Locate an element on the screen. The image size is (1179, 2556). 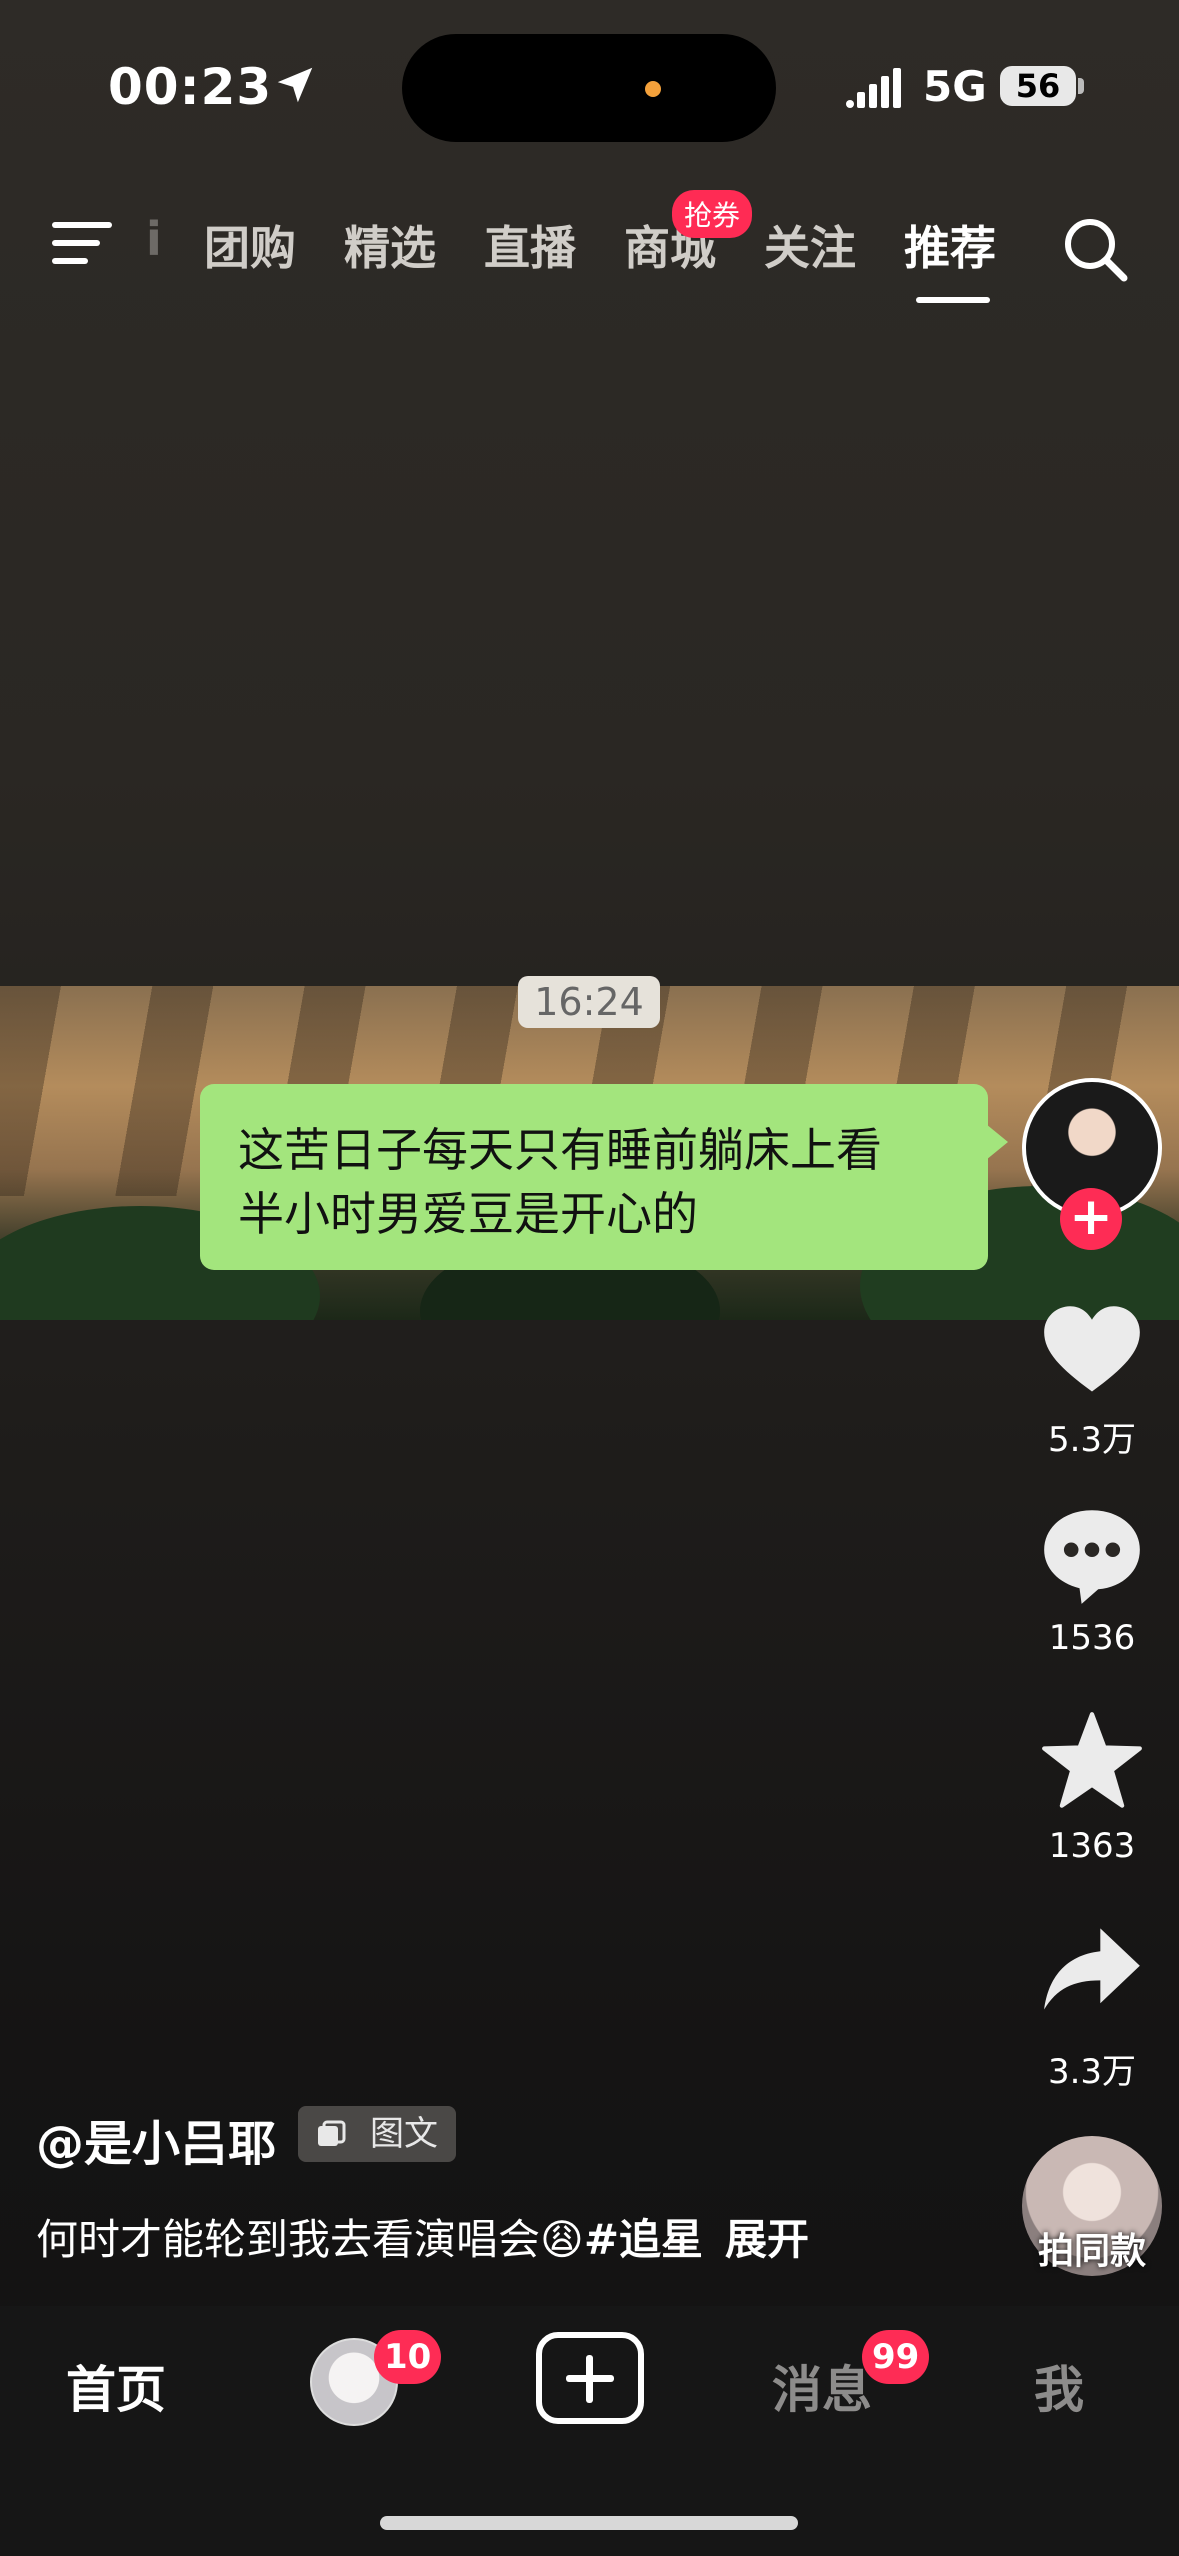
signal-strength-icon is located at coordinates (873, 88).